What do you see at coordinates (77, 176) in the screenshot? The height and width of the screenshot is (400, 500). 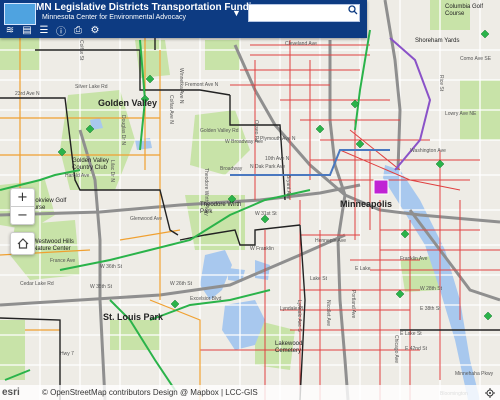 I see `street-label: Harold Ave` at bounding box center [77, 176].